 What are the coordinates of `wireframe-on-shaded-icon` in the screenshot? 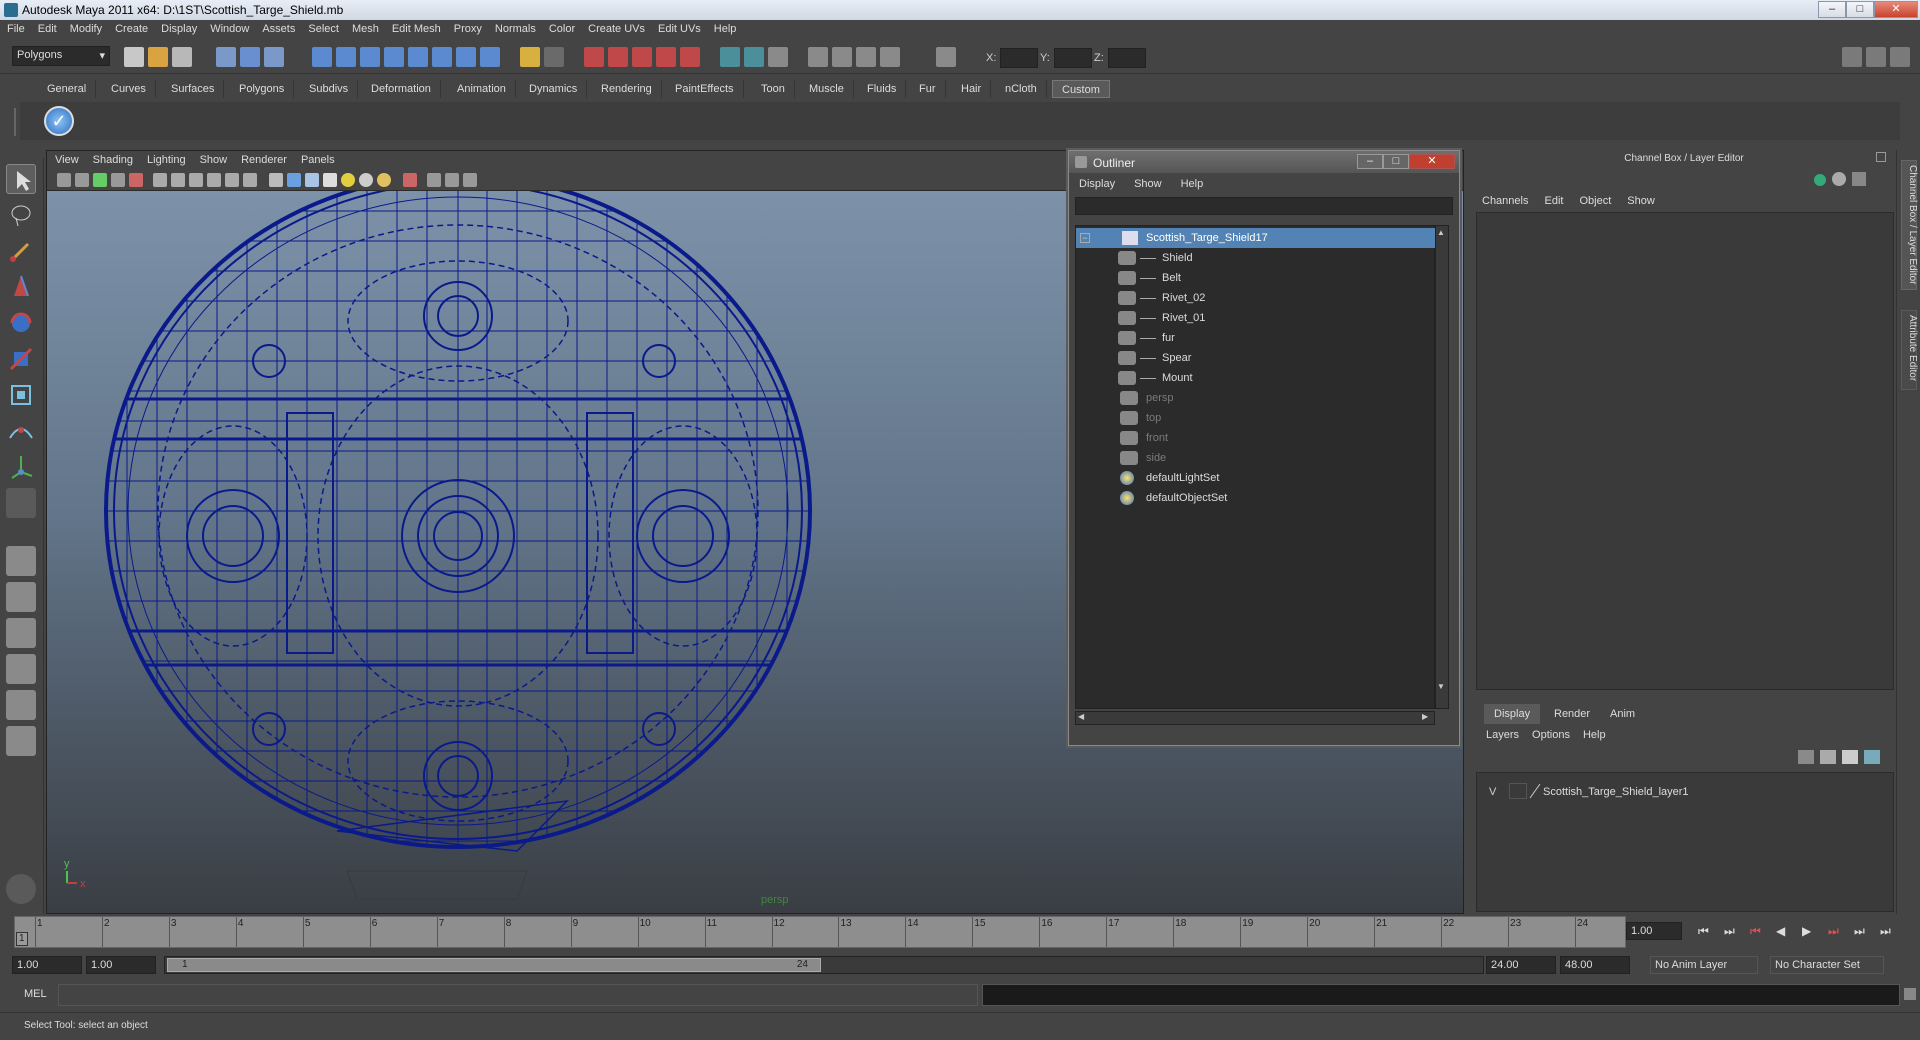 It's located at (312, 180).